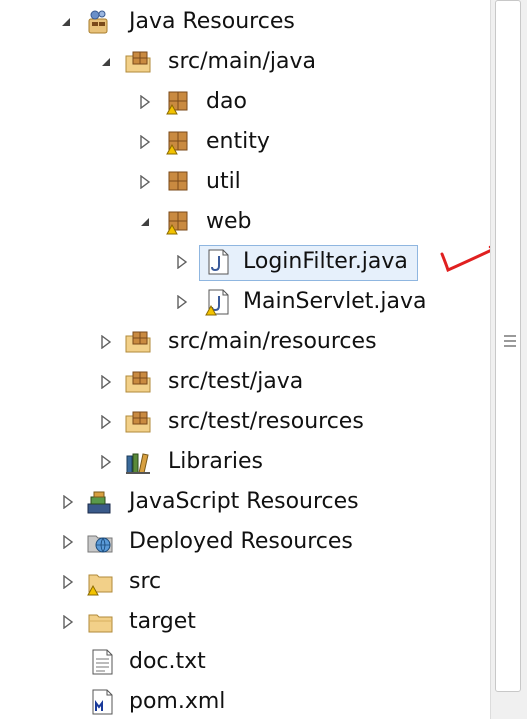  I want to click on folder-icon, so click(100, 622).